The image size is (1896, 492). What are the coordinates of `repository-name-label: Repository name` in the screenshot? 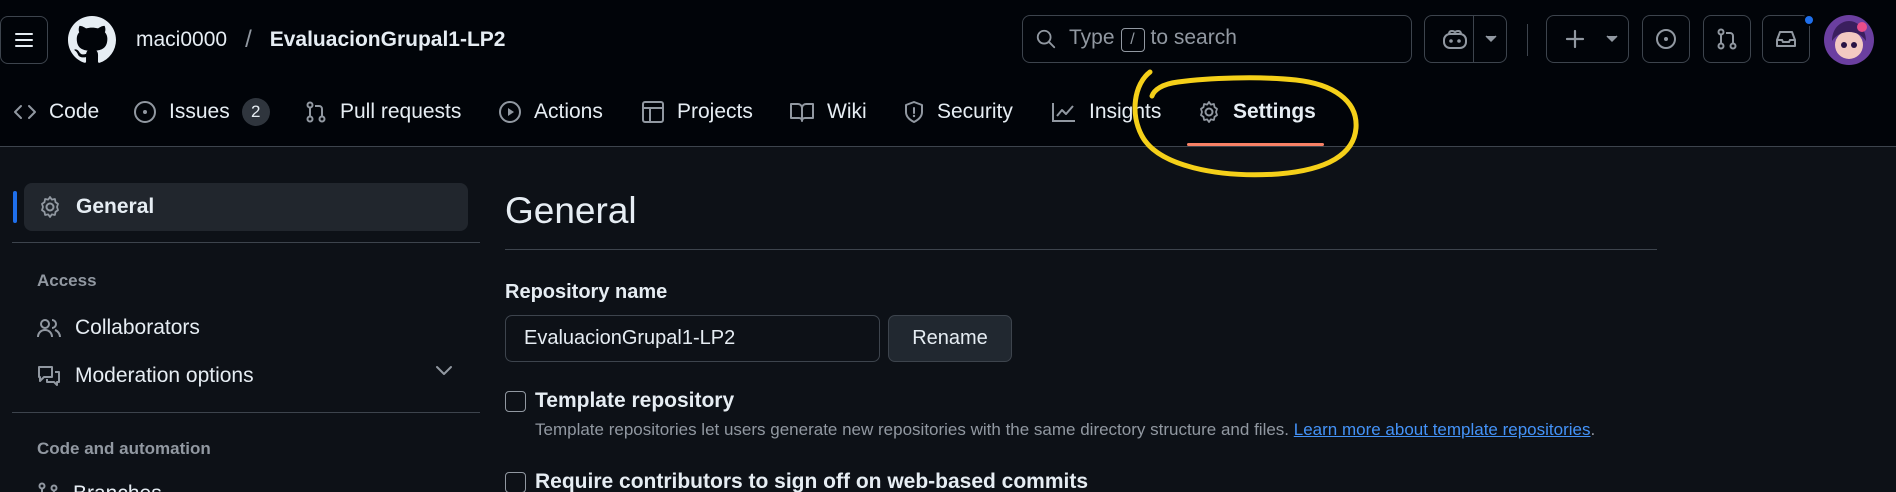 It's located at (586, 292).